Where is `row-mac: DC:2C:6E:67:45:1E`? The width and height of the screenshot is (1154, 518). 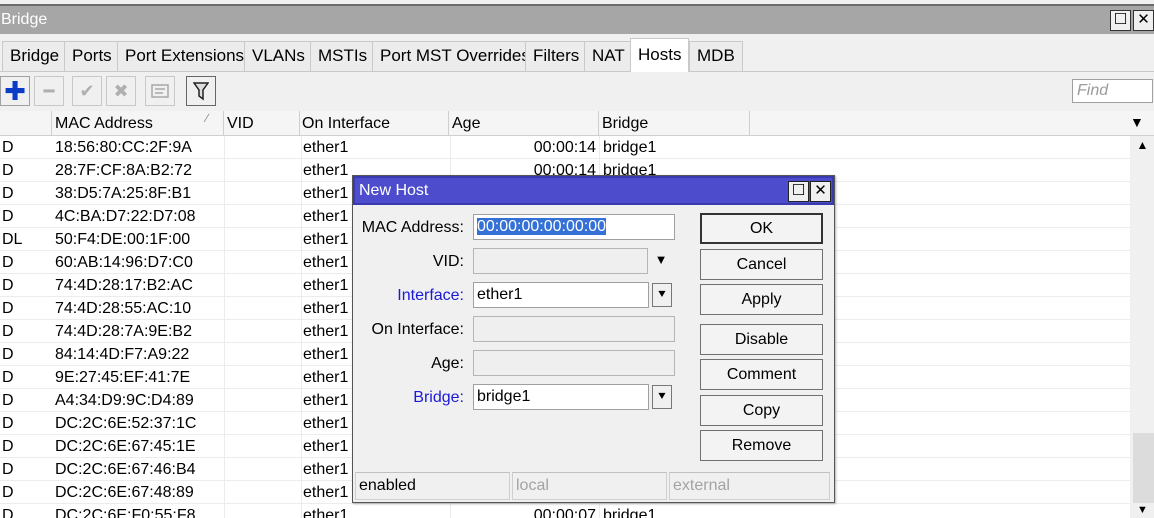
row-mac: DC:2C:6E:67:45:1E is located at coordinates (125, 446).